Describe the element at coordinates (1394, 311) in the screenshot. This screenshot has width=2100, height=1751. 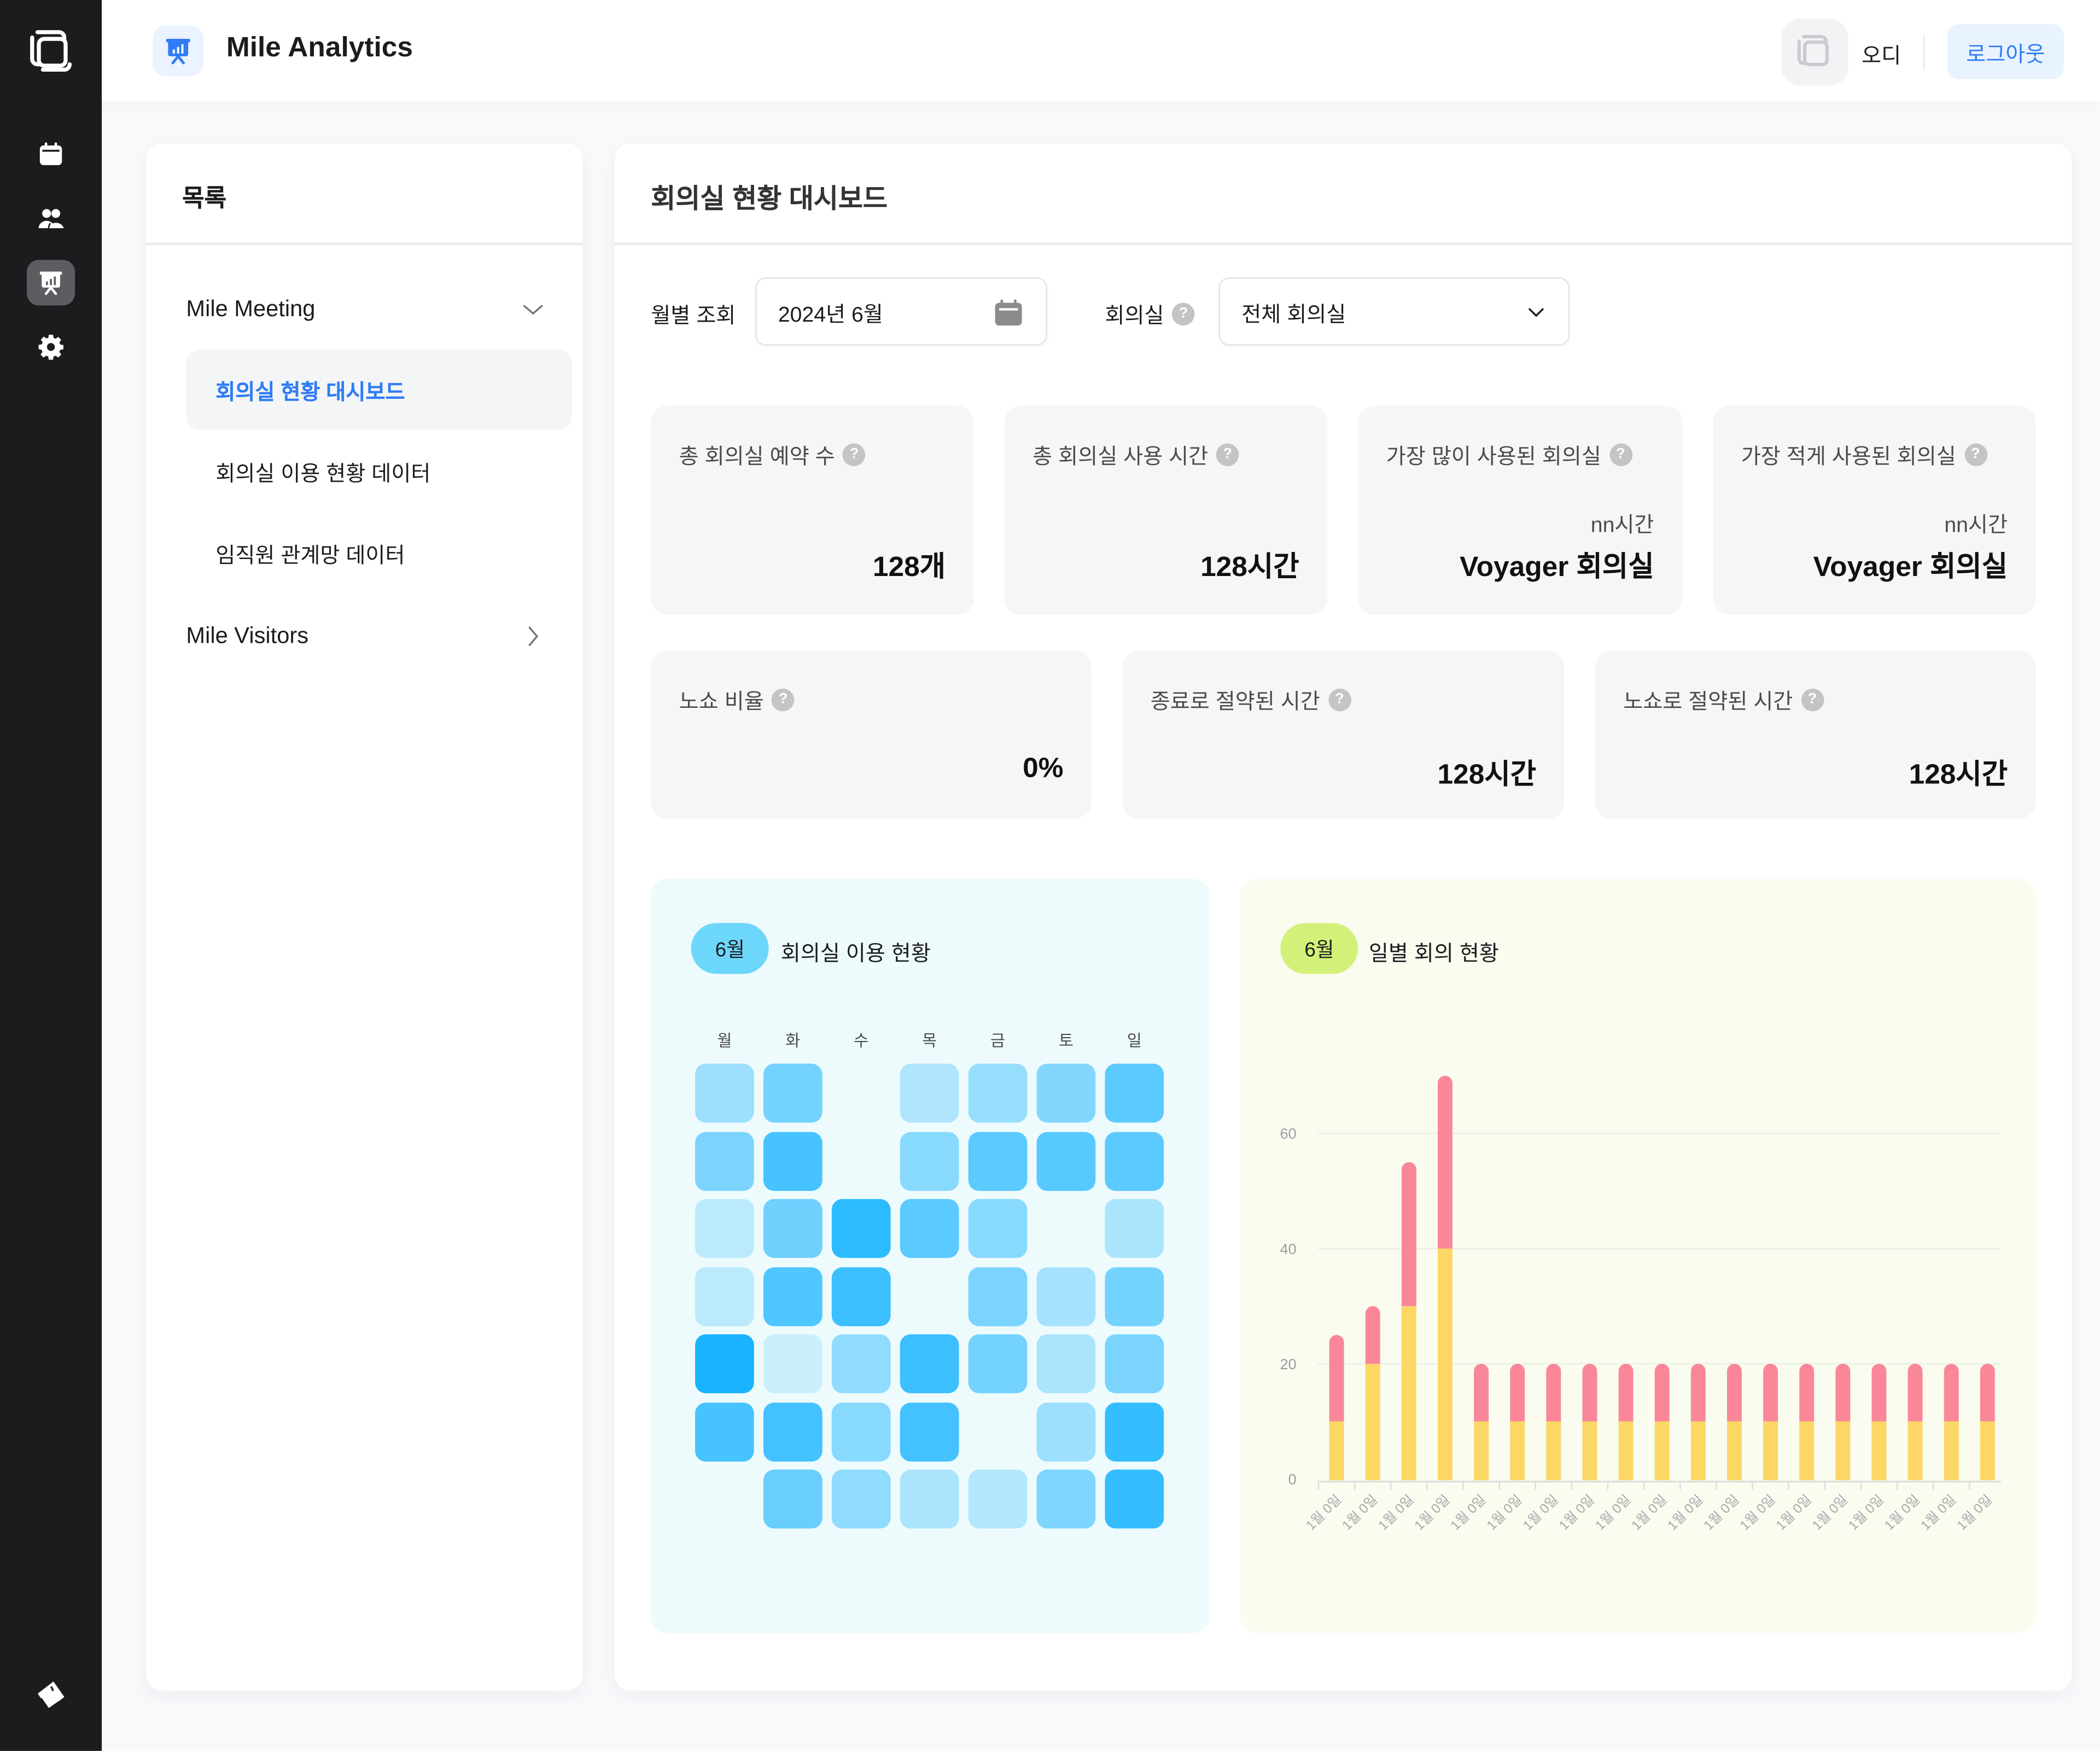
I see `room-select: 전체 회의실` at that location.